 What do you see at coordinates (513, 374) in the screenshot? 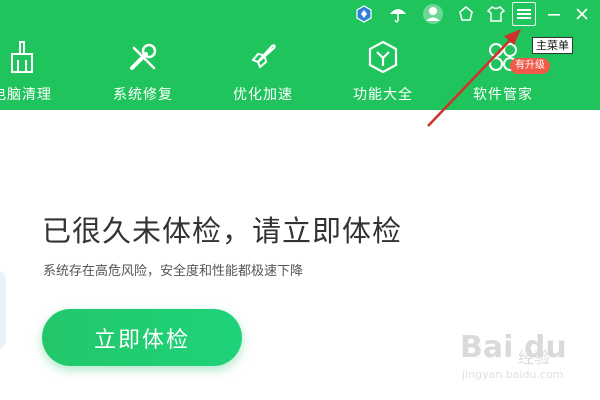
I see `watermark-url: jingyan.baidu.com` at bounding box center [513, 374].